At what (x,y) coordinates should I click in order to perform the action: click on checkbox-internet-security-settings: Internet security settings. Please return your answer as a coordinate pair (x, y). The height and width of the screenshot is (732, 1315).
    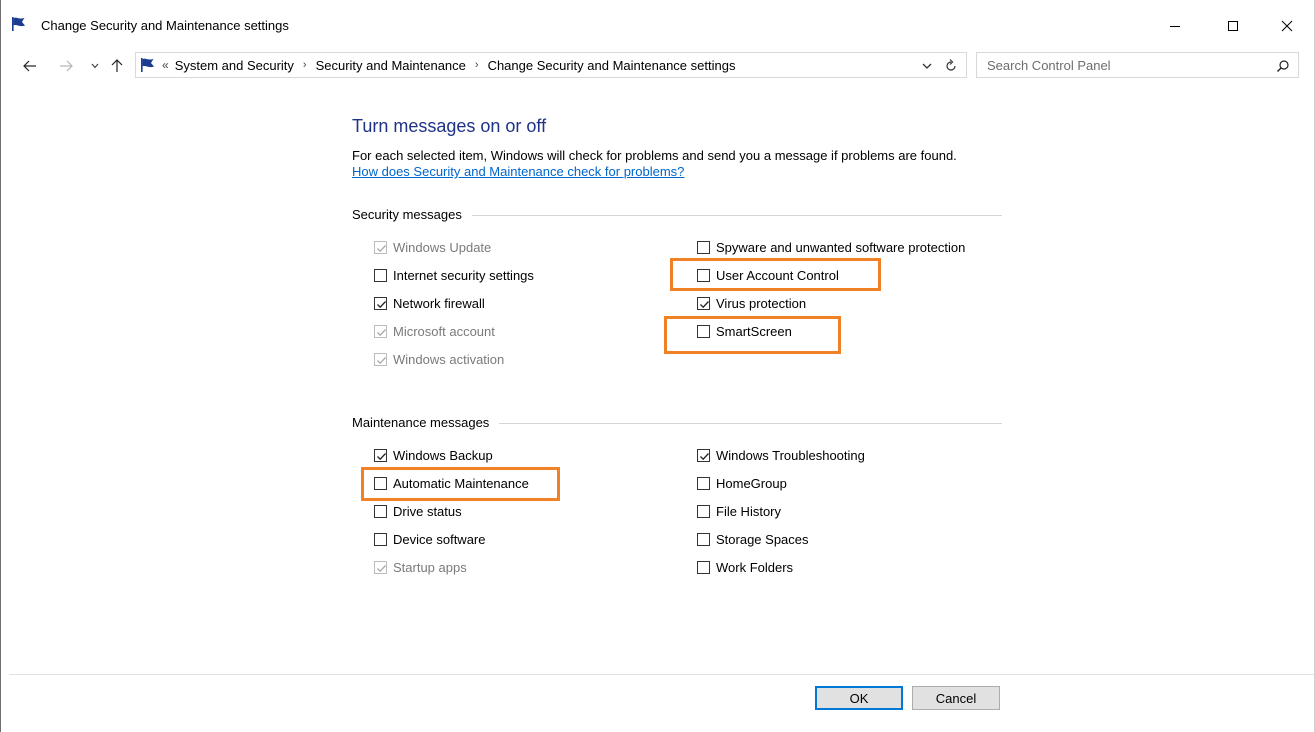
    Looking at the image, I should click on (454, 275).